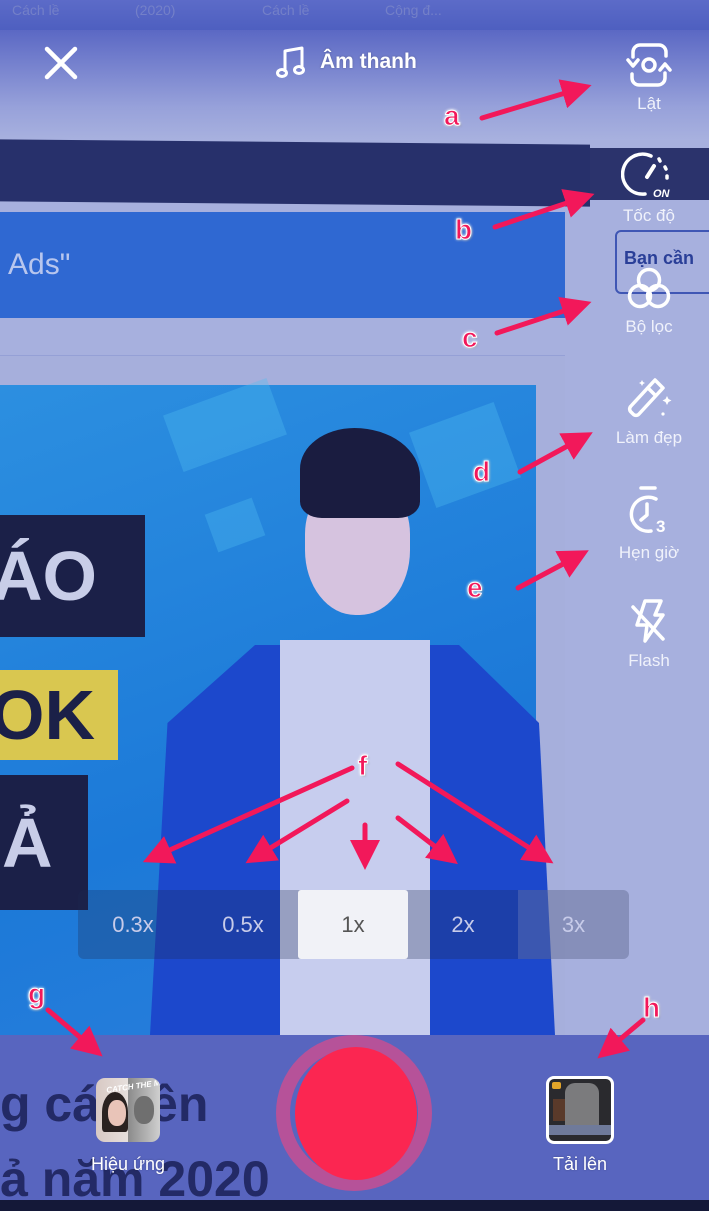 The width and height of the screenshot is (709, 1211). I want to click on sound-label: Âm thanh, so click(368, 61).